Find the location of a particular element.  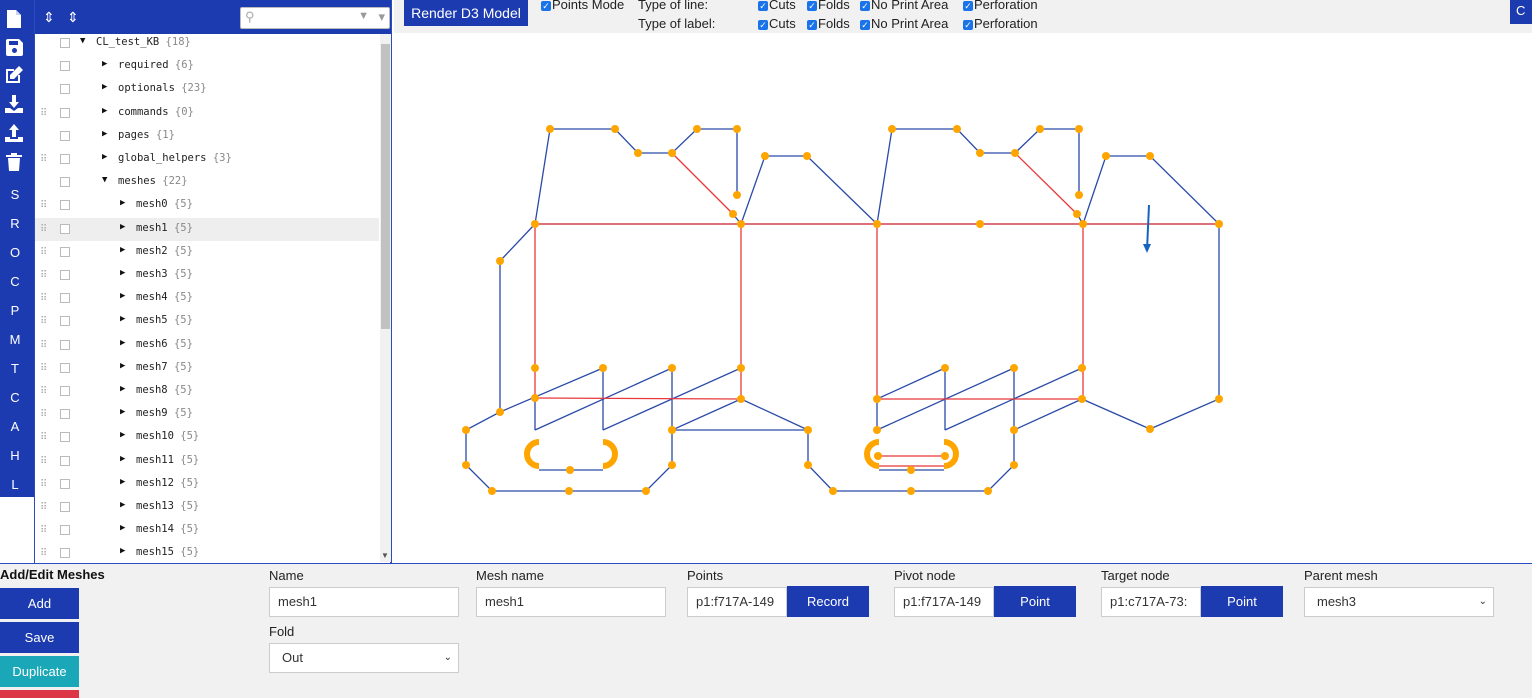

tree-row: ⠿ ▶ mesh1 {5} is located at coordinates (207, 229).